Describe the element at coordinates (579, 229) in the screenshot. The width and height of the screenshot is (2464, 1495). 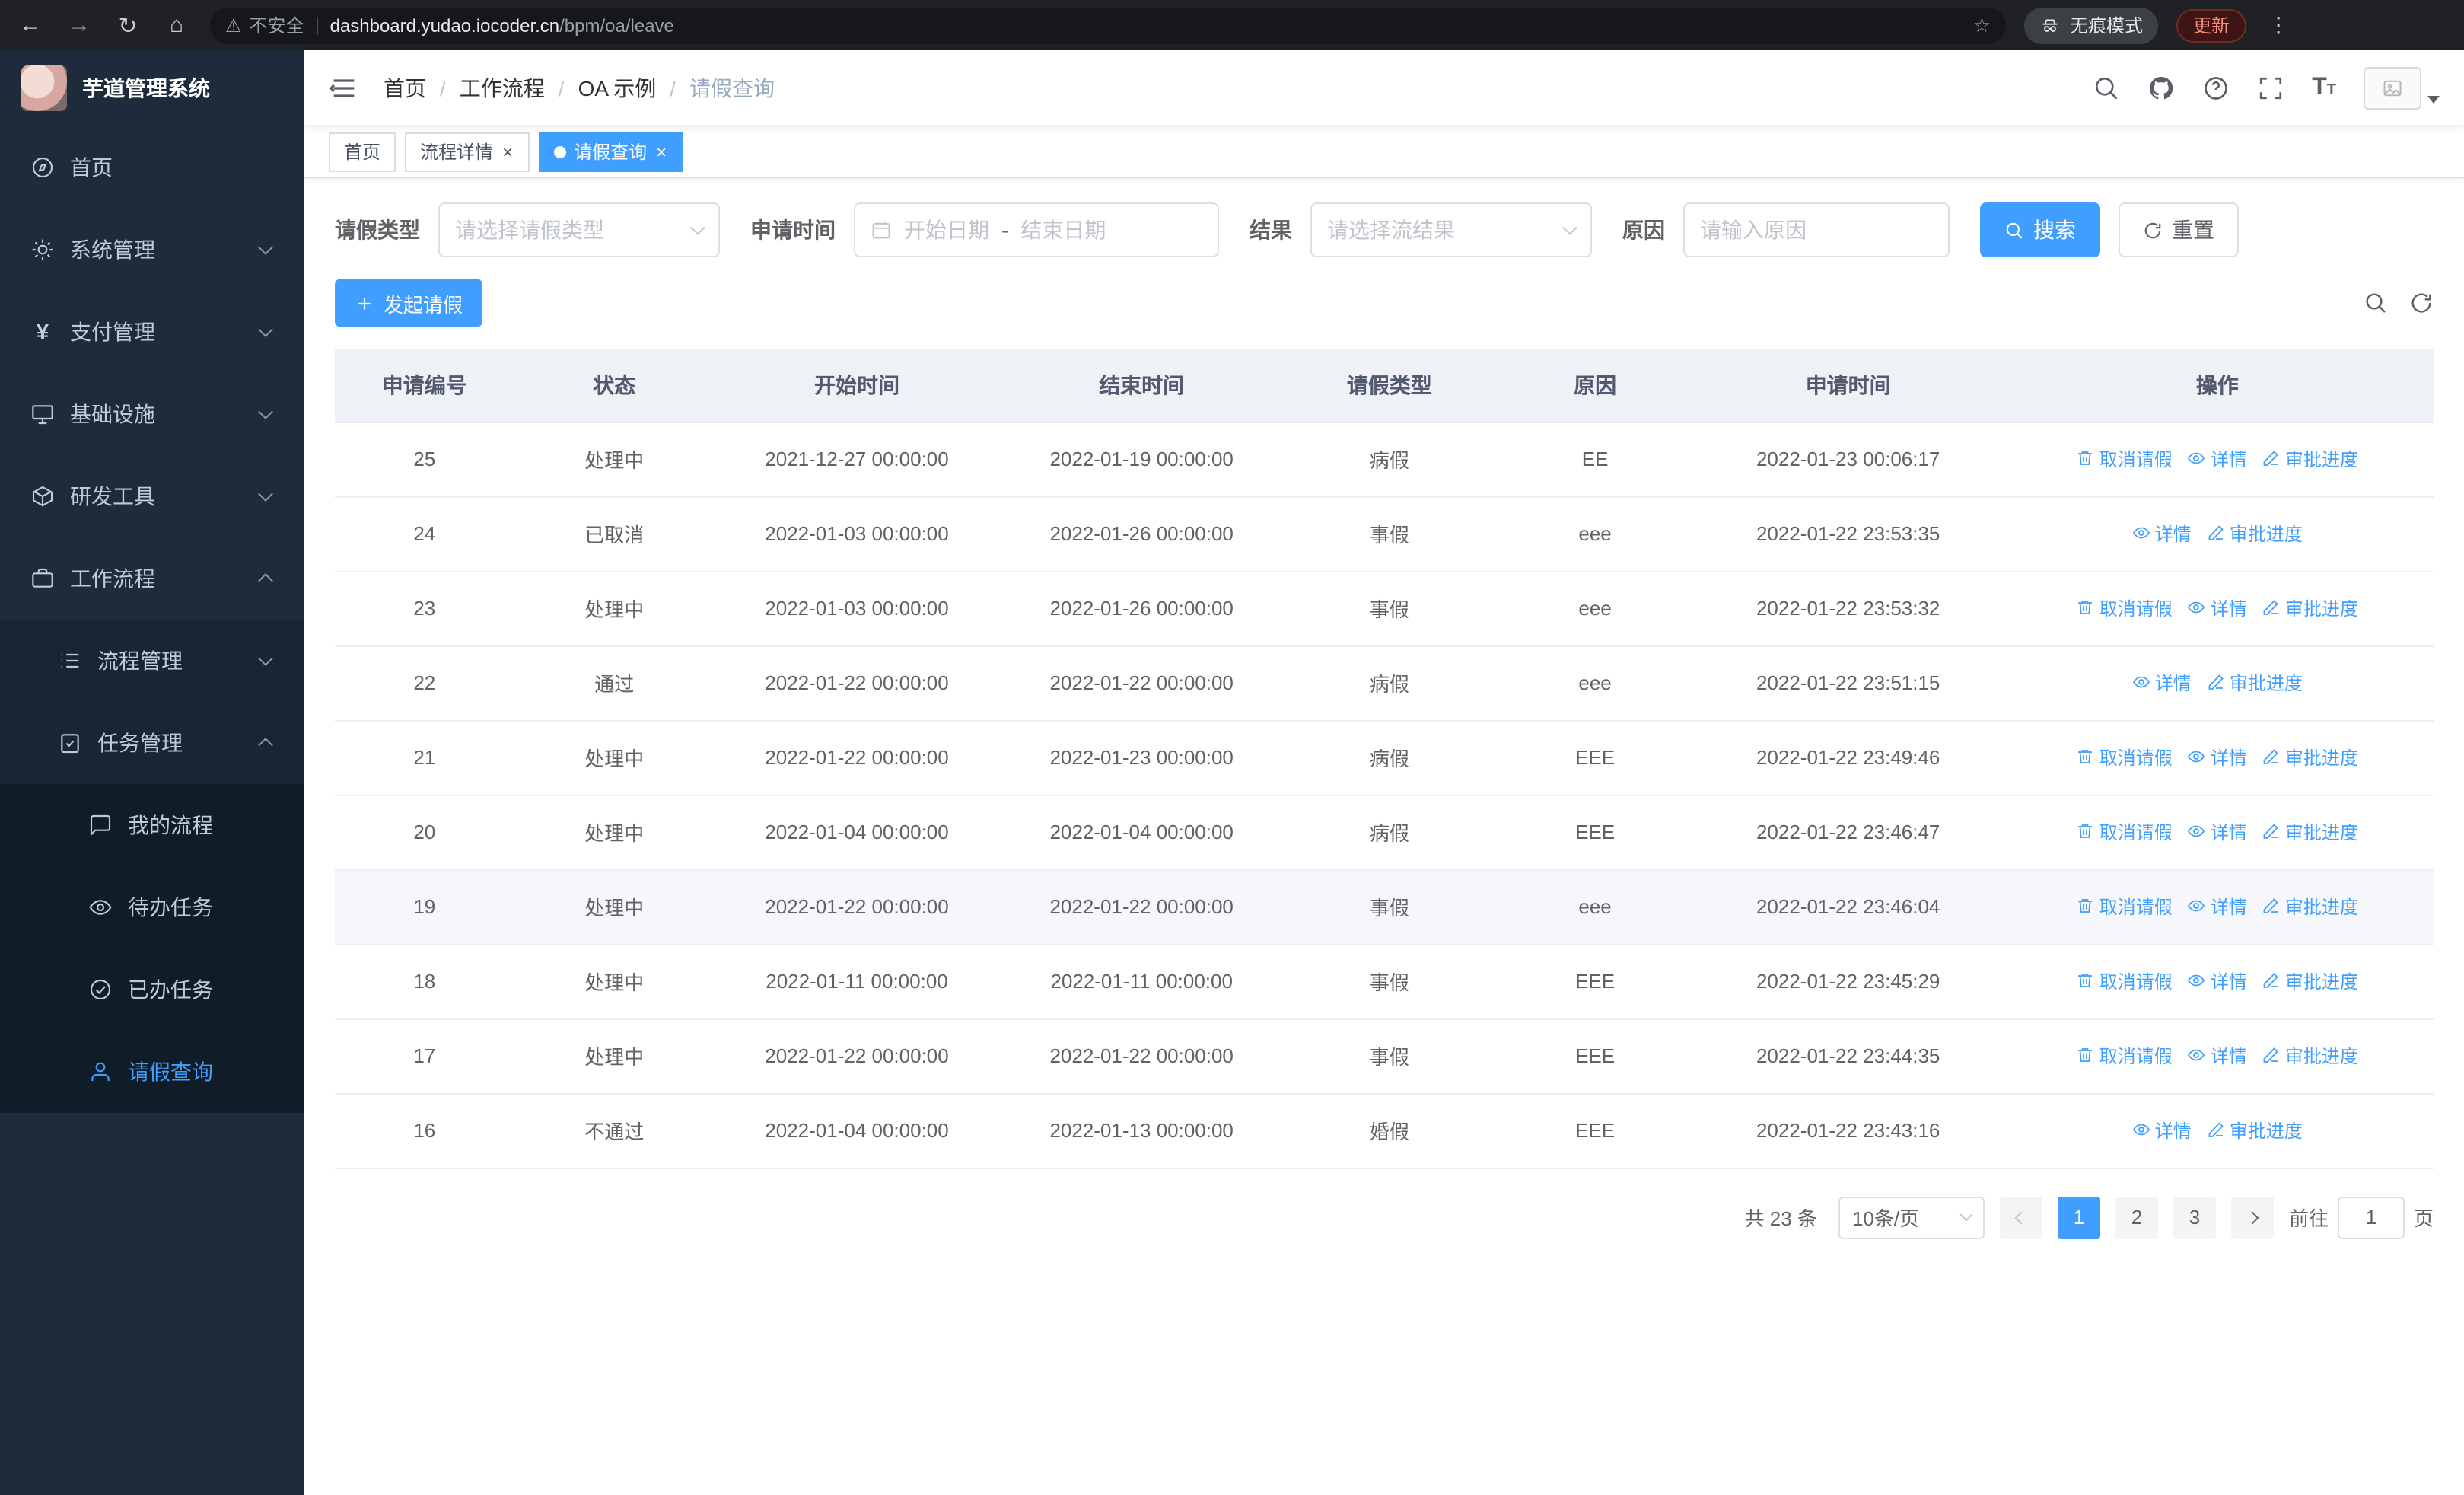
I see `leave-type-select: 请选择请假类型` at that location.